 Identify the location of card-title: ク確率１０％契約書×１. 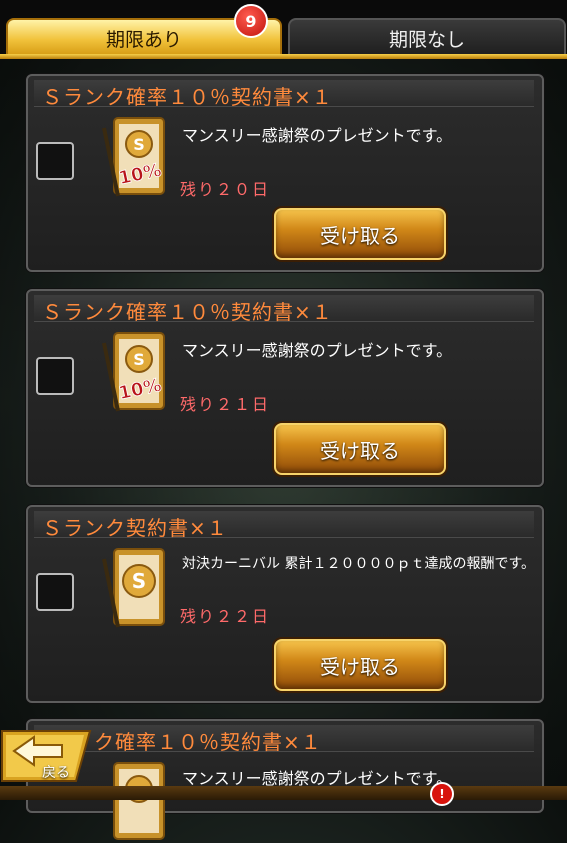
(208, 742).